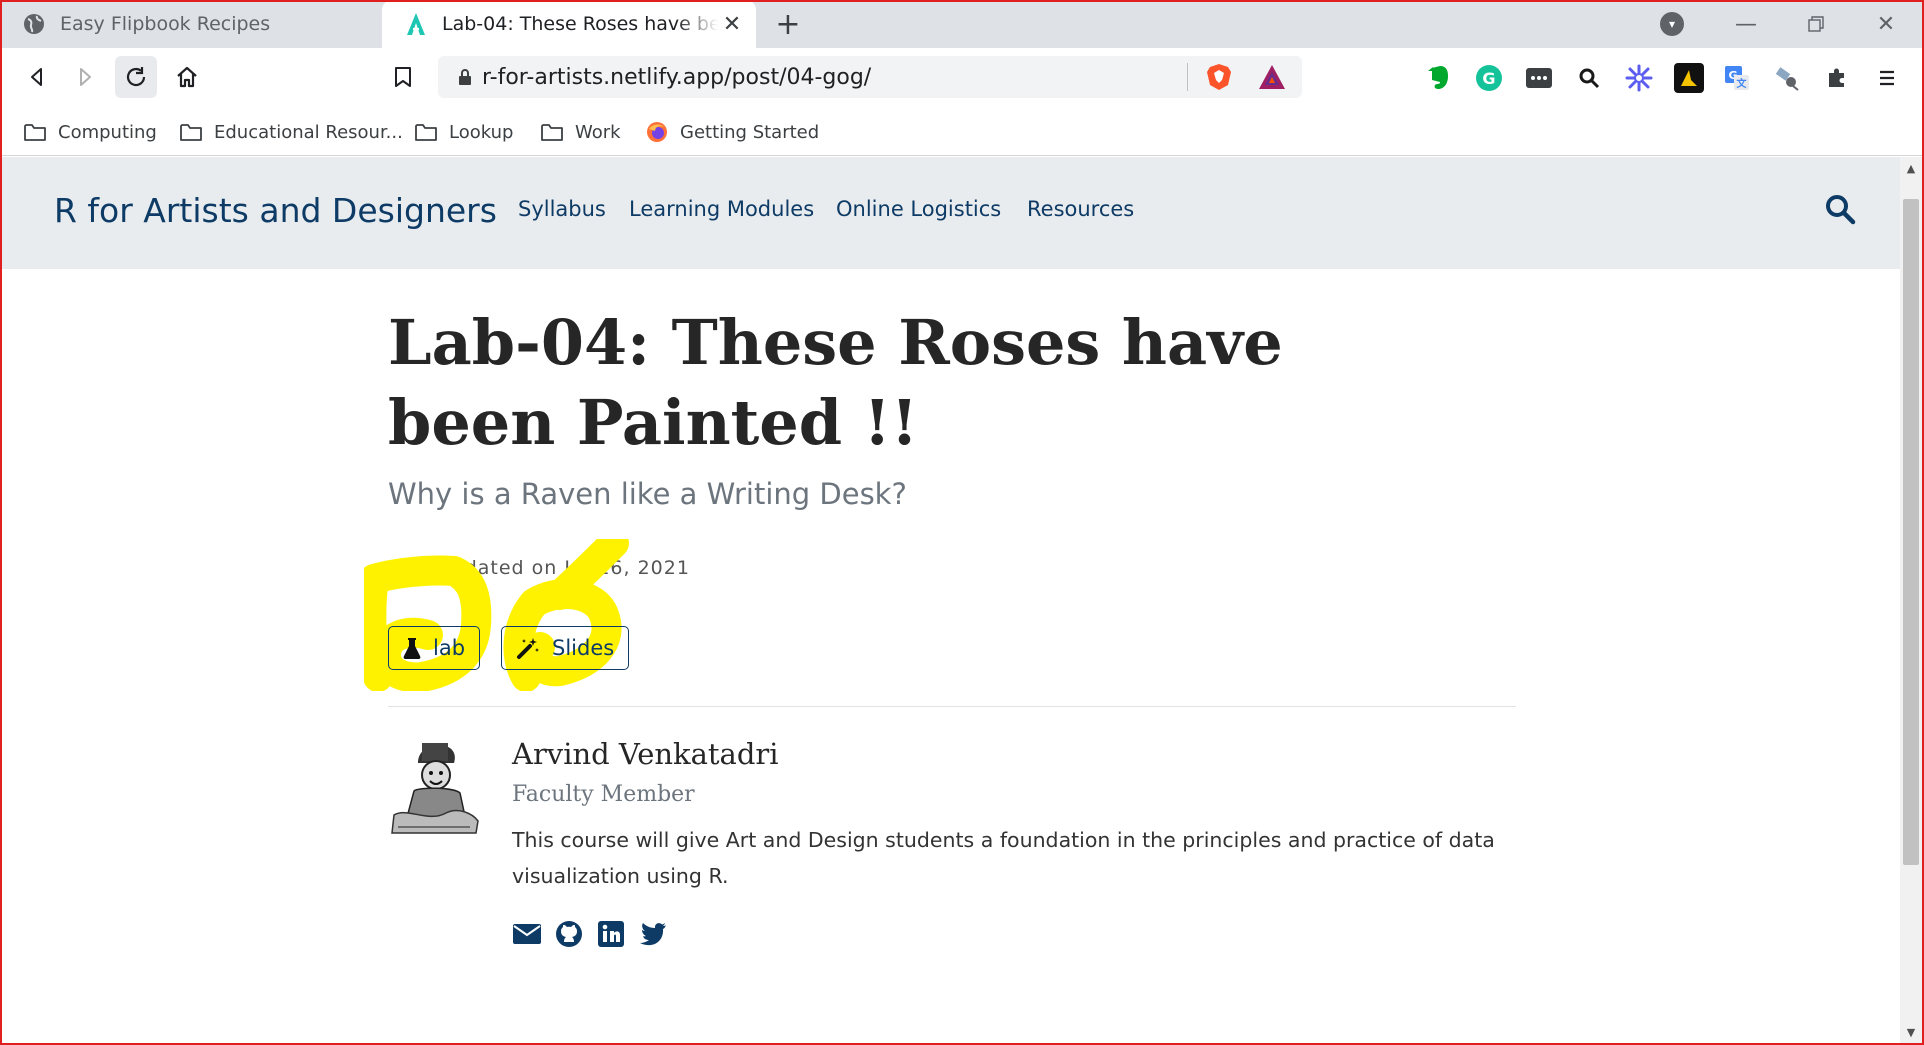  I want to click on bookmark-label: Work, so click(598, 132).